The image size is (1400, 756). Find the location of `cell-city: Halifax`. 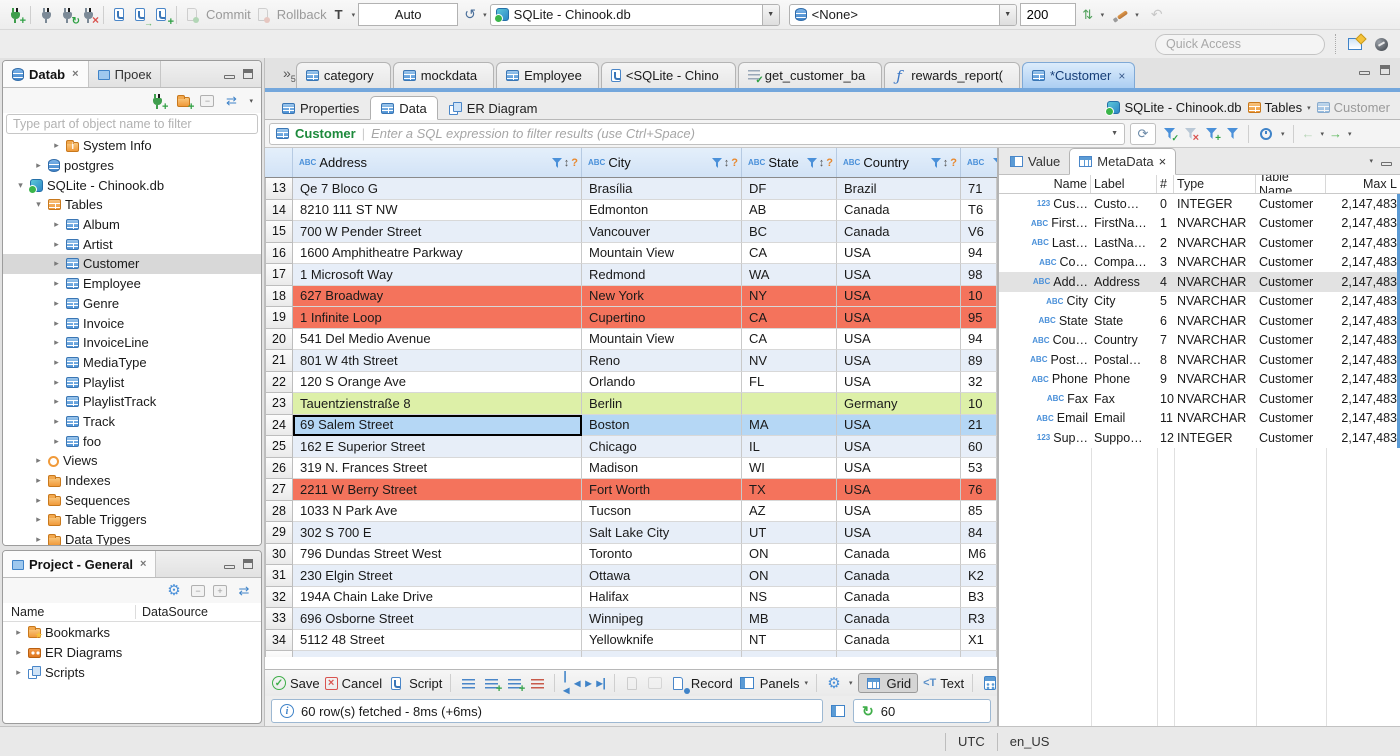

cell-city: Halifax is located at coordinates (662, 597).